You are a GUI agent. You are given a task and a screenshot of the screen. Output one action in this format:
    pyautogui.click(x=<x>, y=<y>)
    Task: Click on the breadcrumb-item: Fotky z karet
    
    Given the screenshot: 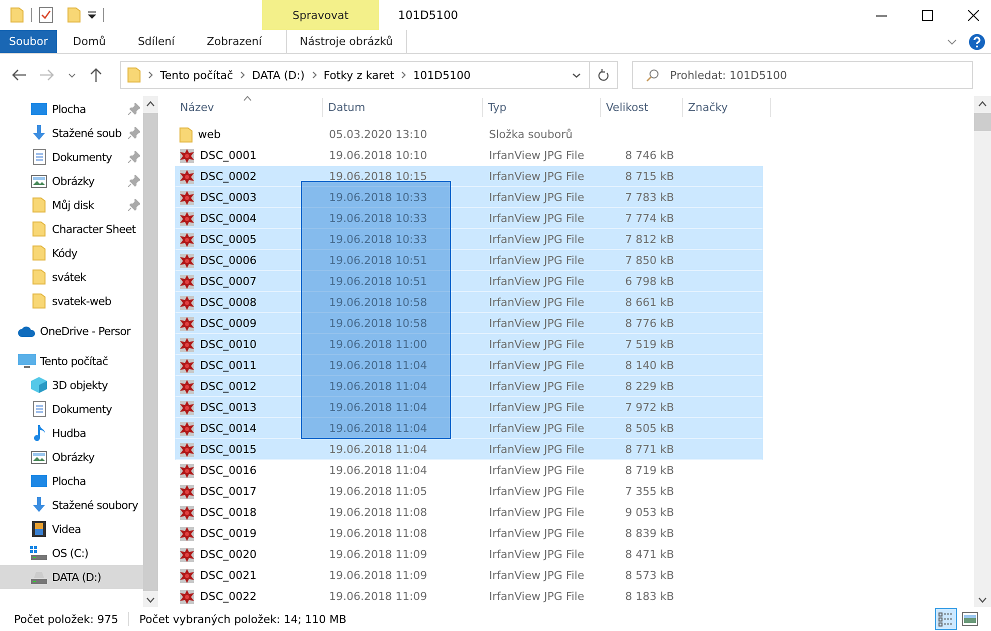 What is the action you would take?
    pyautogui.click(x=359, y=75)
    